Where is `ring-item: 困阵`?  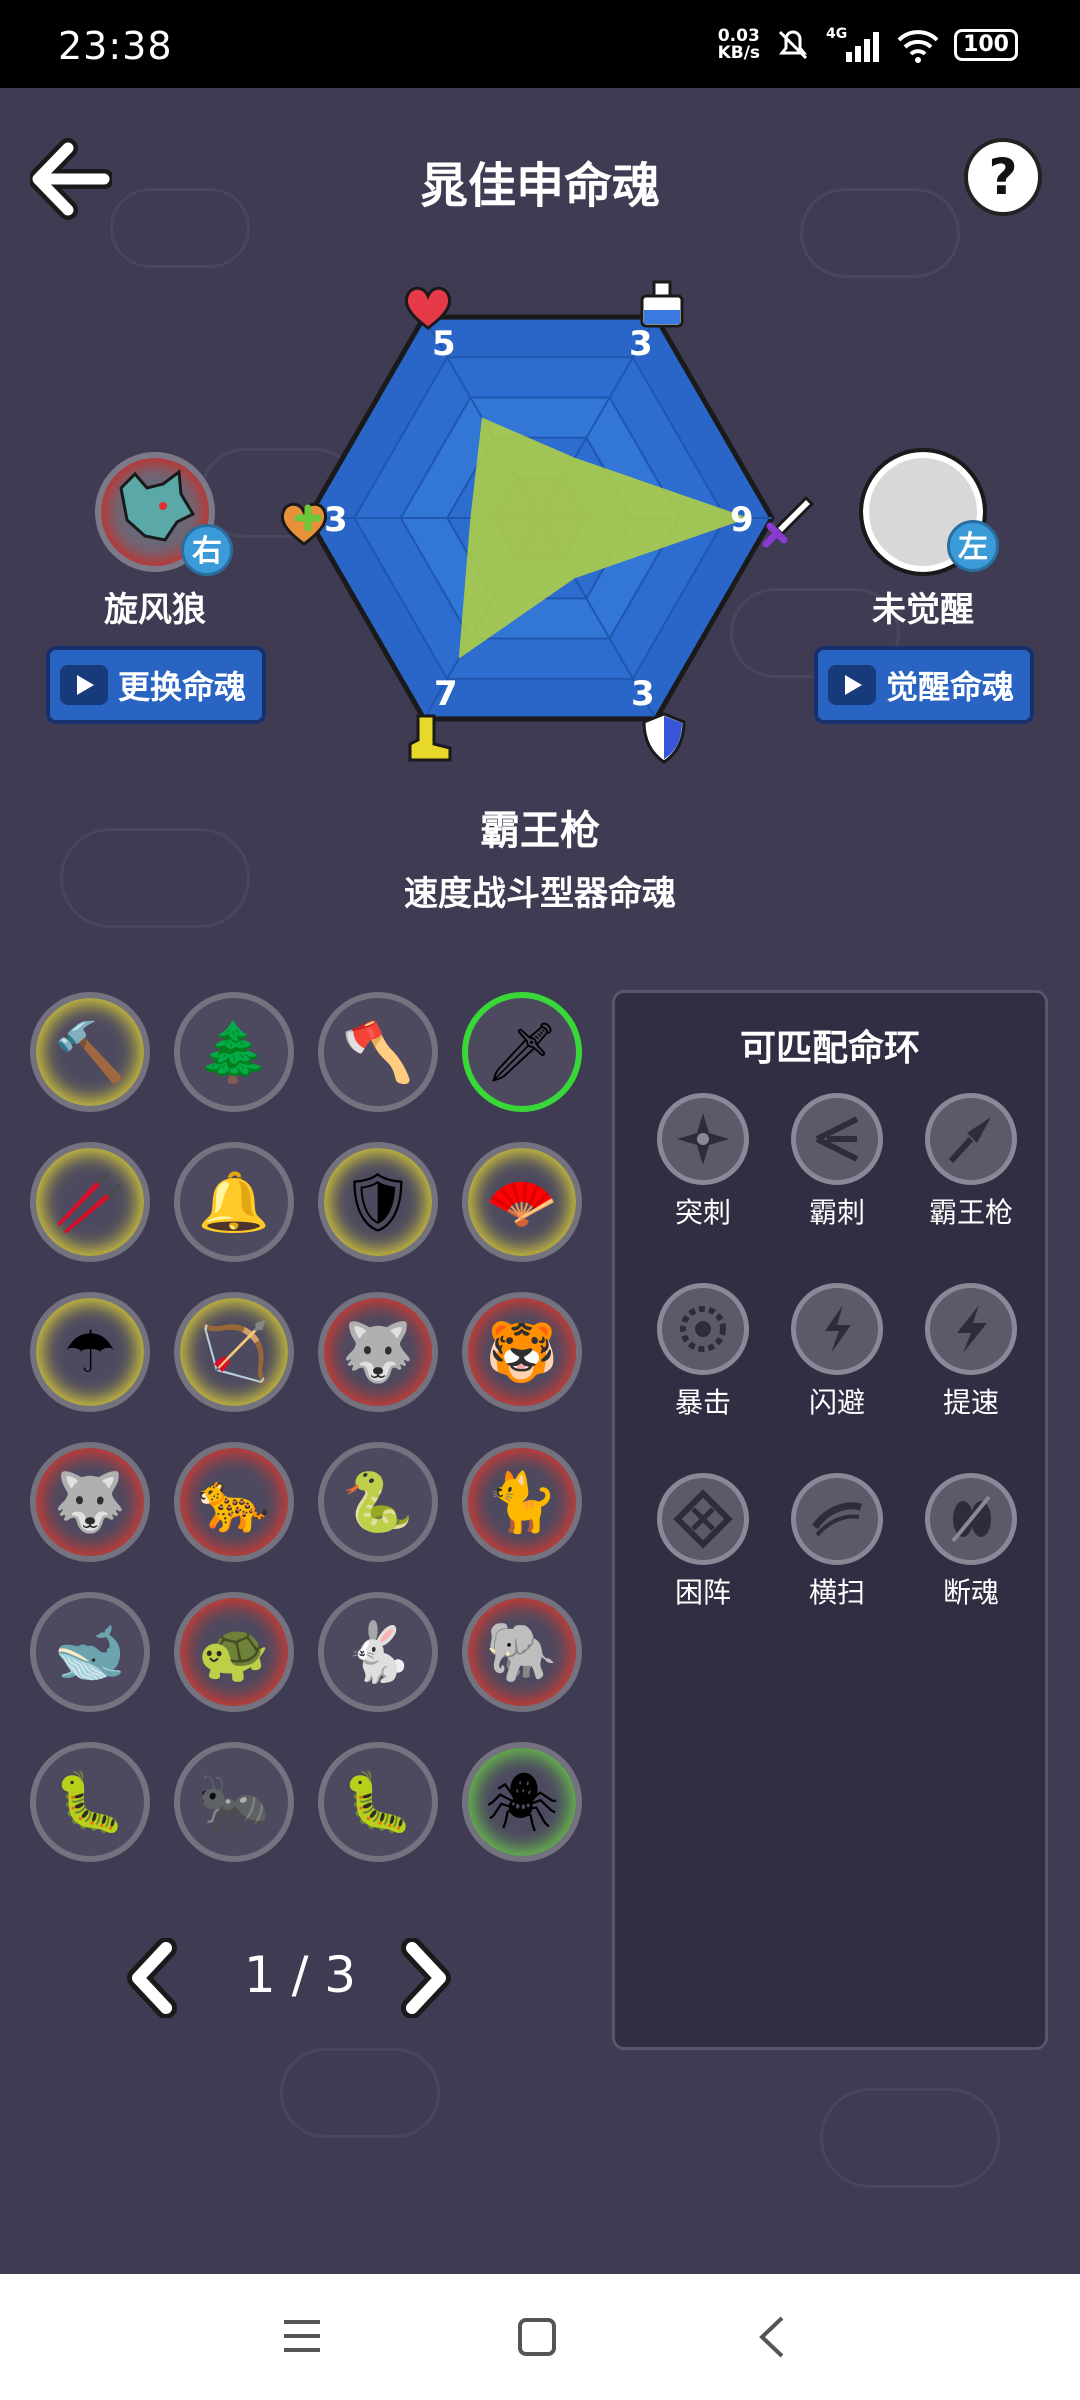
ring-item: 困阵 is located at coordinates (703, 1542).